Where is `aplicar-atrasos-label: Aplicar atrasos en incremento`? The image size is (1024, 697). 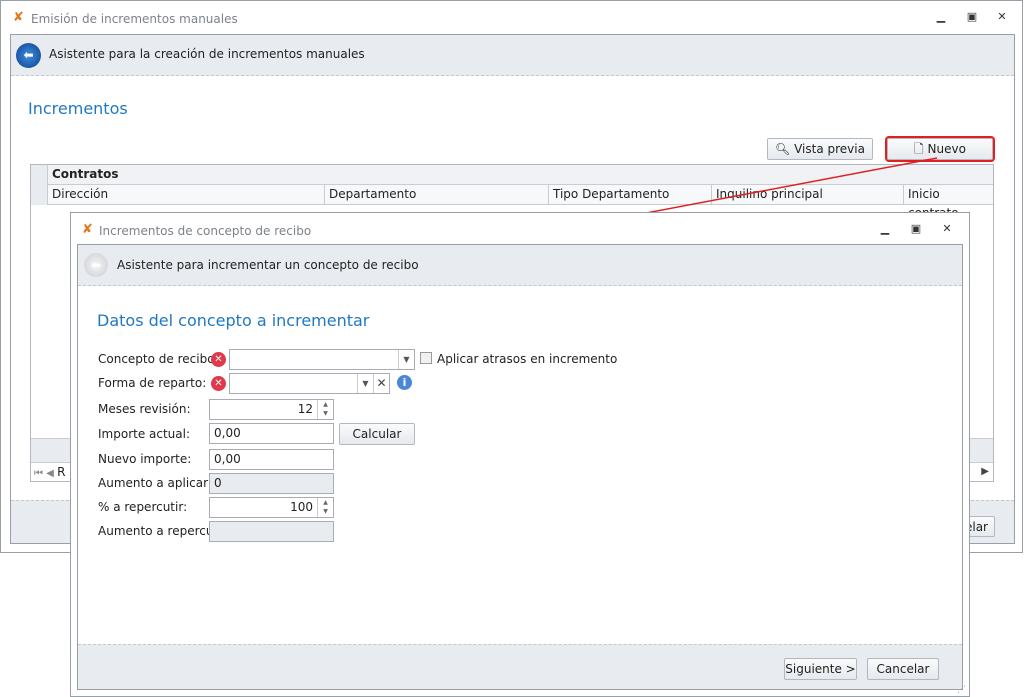 aplicar-atrasos-label: Aplicar atrasos en incremento is located at coordinates (527, 359).